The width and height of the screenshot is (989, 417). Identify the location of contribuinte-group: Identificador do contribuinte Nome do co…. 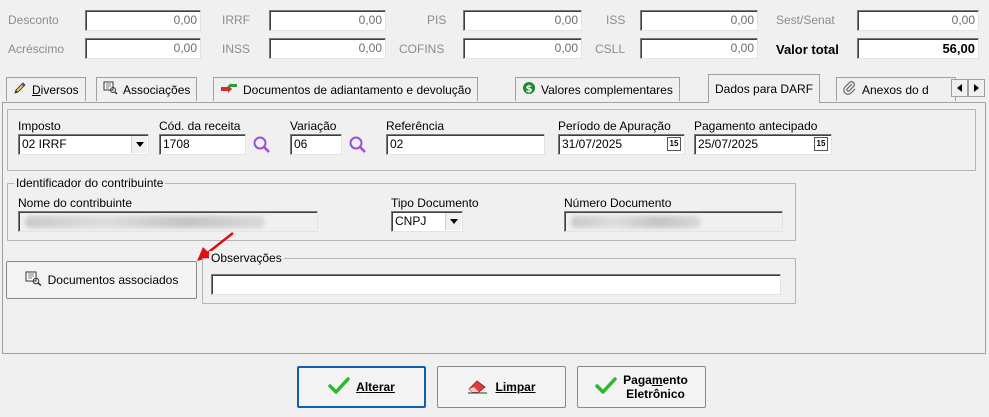
(401, 208).